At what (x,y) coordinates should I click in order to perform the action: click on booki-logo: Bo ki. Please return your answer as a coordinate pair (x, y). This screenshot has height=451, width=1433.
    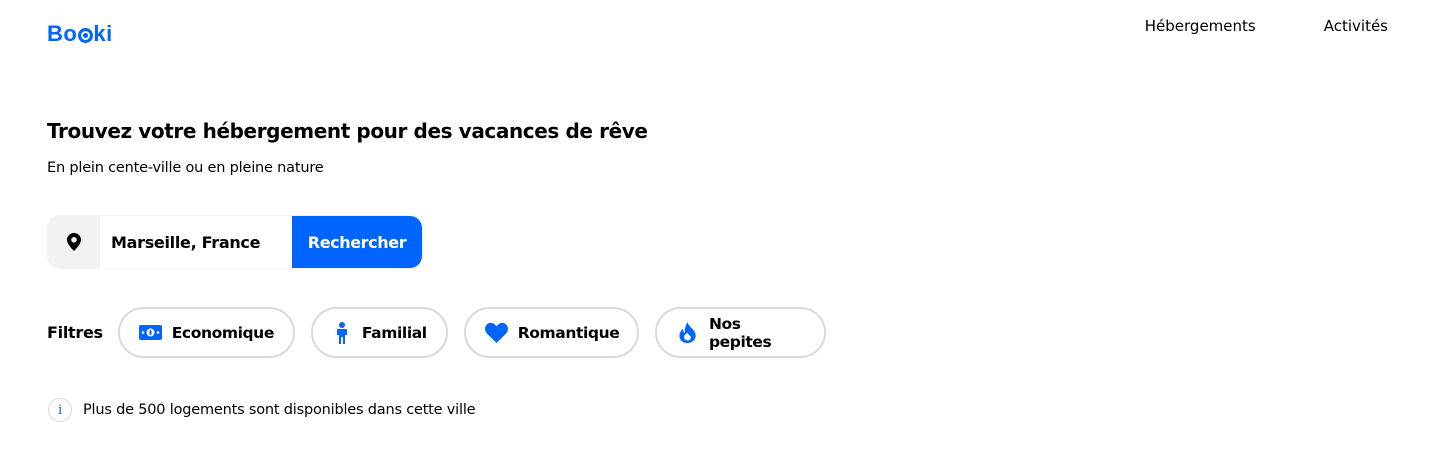
    Looking at the image, I should click on (80, 34).